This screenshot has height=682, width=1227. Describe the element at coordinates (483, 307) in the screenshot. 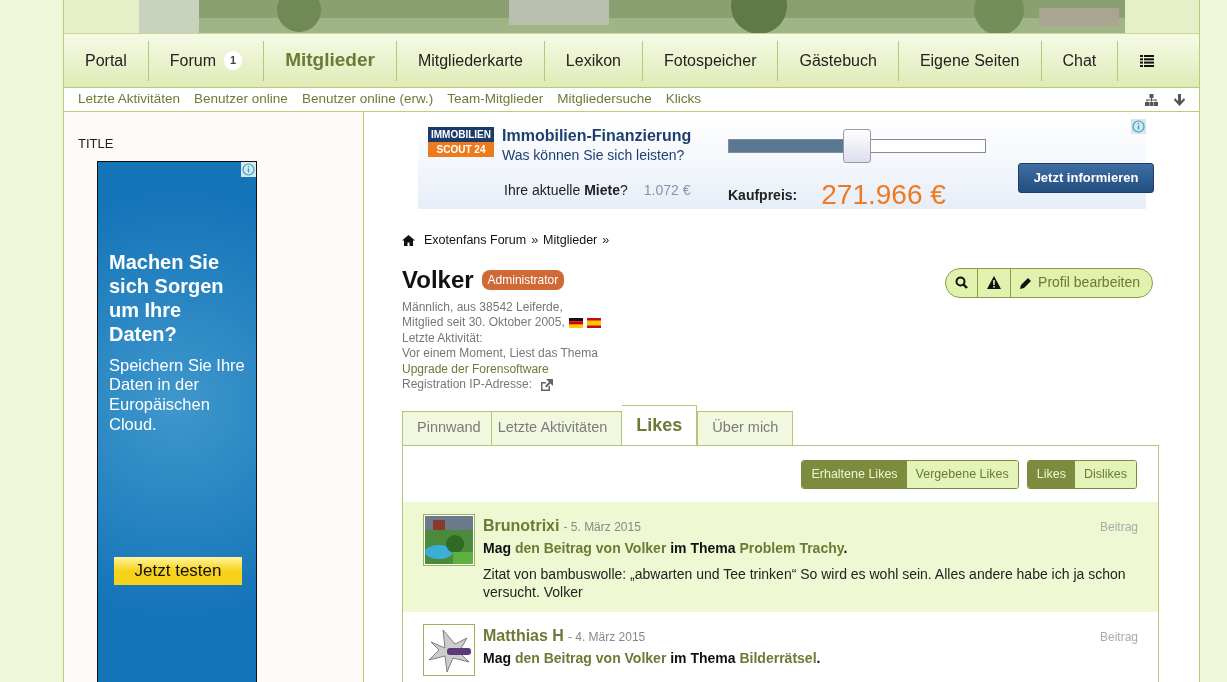

I see `profile-detail: Männlich, aus 38542 Leiferde,` at that location.